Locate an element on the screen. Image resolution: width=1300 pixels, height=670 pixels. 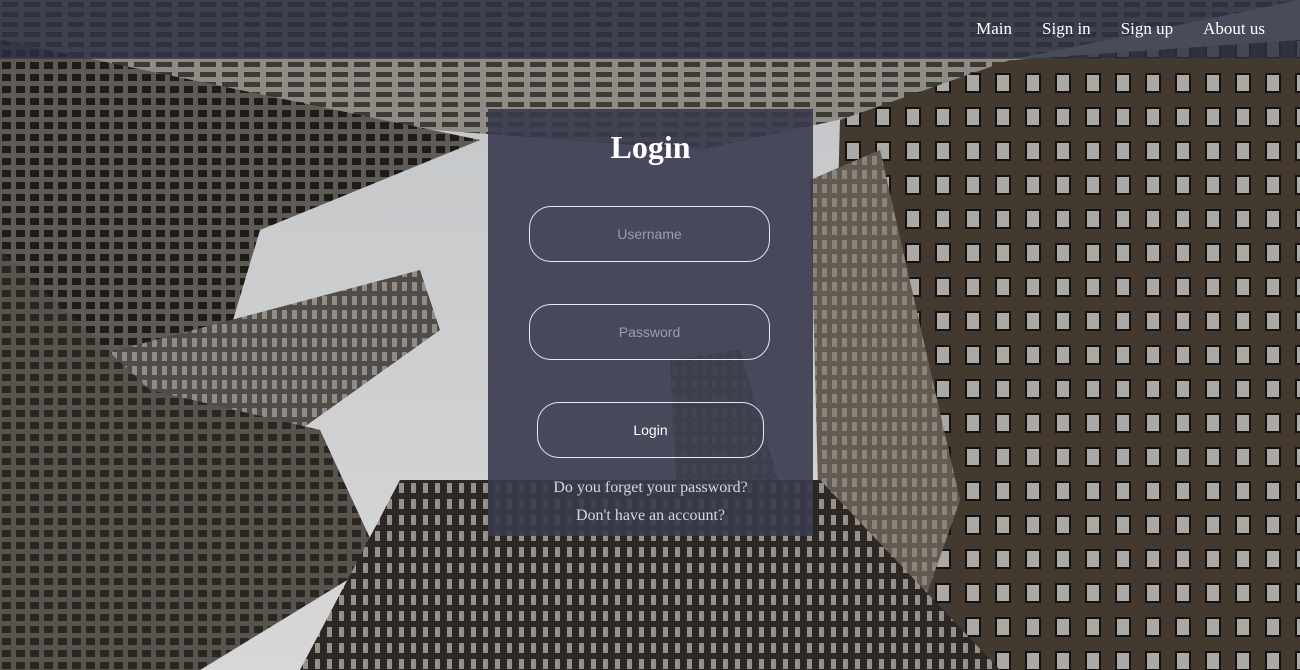
no-account-signup-link: Don't have an account? is located at coordinates (650, 516).